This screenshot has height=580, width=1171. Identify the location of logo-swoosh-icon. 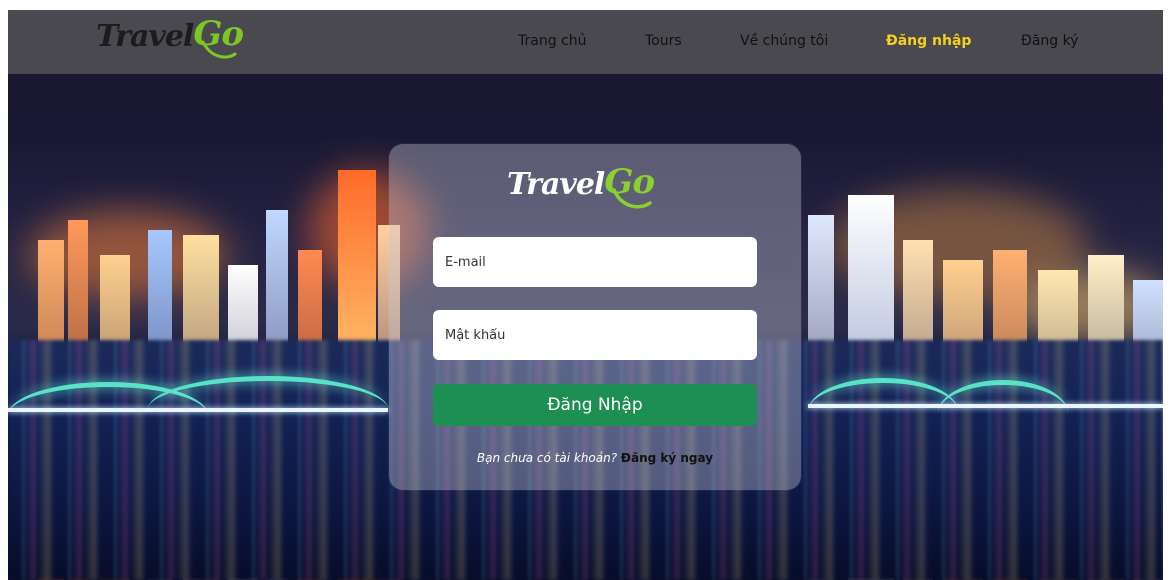
(632, 198).